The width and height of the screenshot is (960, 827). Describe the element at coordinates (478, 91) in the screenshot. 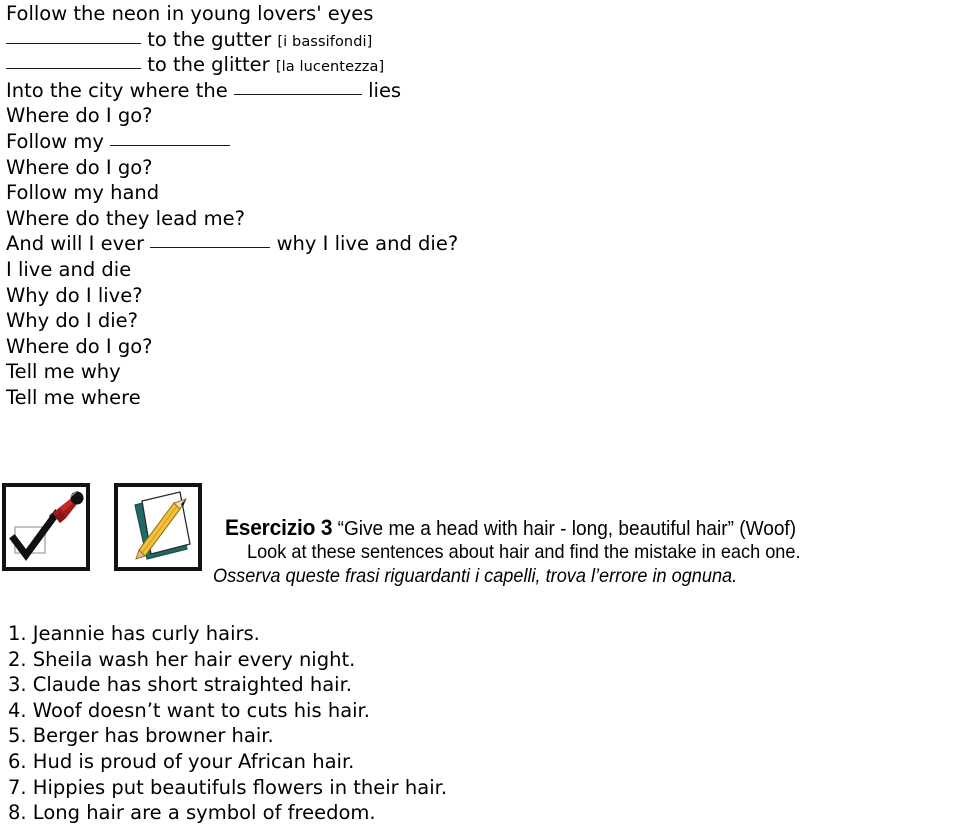

I see `lyric-line-4: Into the city where the lies` at that location.